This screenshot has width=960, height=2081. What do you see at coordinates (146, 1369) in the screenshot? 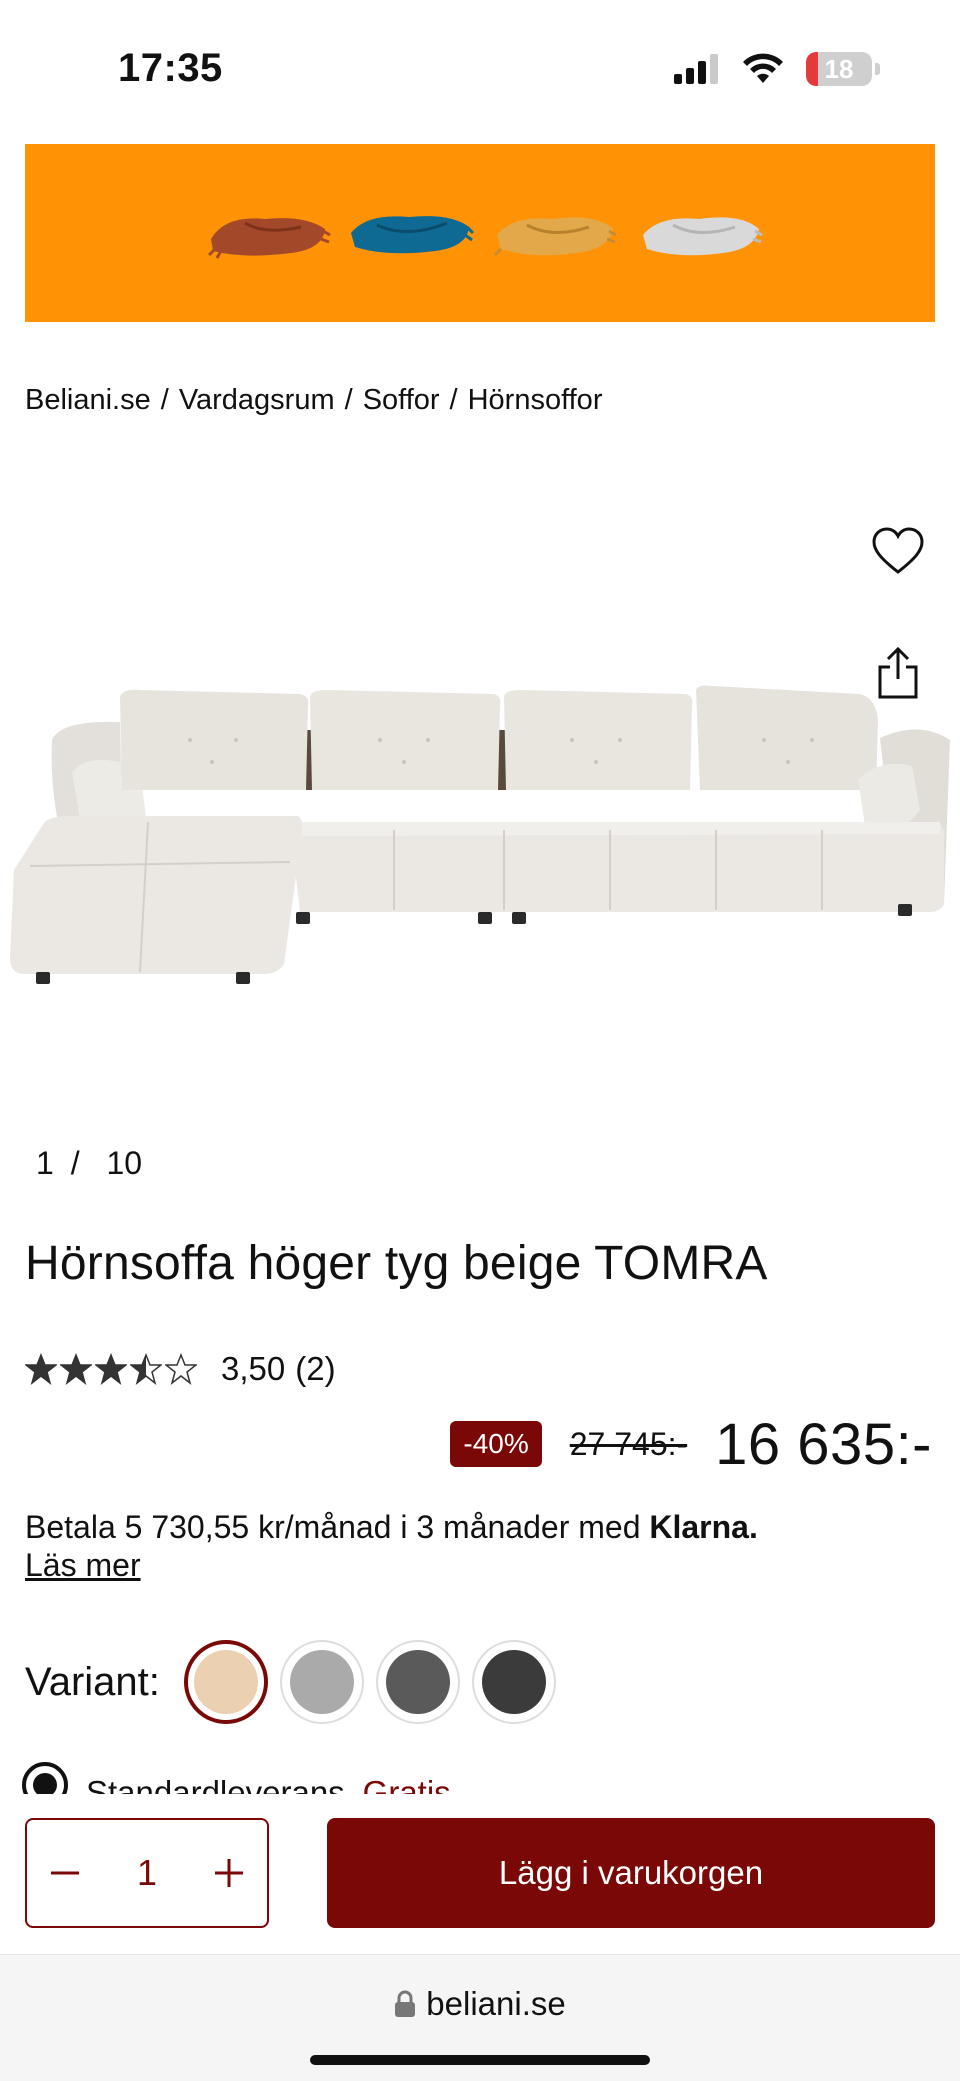
I see `star-half-icon` at bounding box center [146, 1369].